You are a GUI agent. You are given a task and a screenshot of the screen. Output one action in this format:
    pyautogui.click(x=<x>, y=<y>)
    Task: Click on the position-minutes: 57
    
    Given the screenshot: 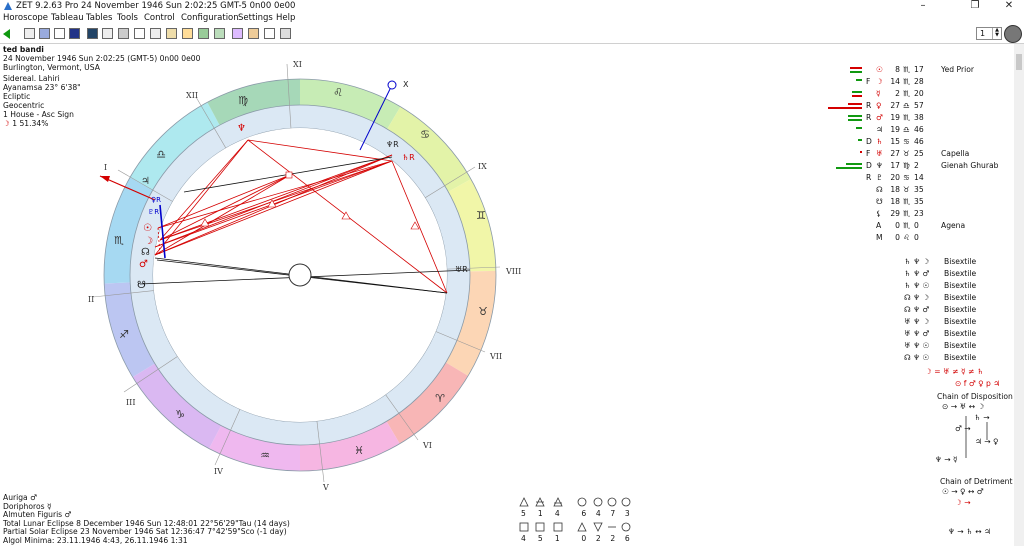 What is the action you would take?
    pyautogui.click(x=919, y=105)
    